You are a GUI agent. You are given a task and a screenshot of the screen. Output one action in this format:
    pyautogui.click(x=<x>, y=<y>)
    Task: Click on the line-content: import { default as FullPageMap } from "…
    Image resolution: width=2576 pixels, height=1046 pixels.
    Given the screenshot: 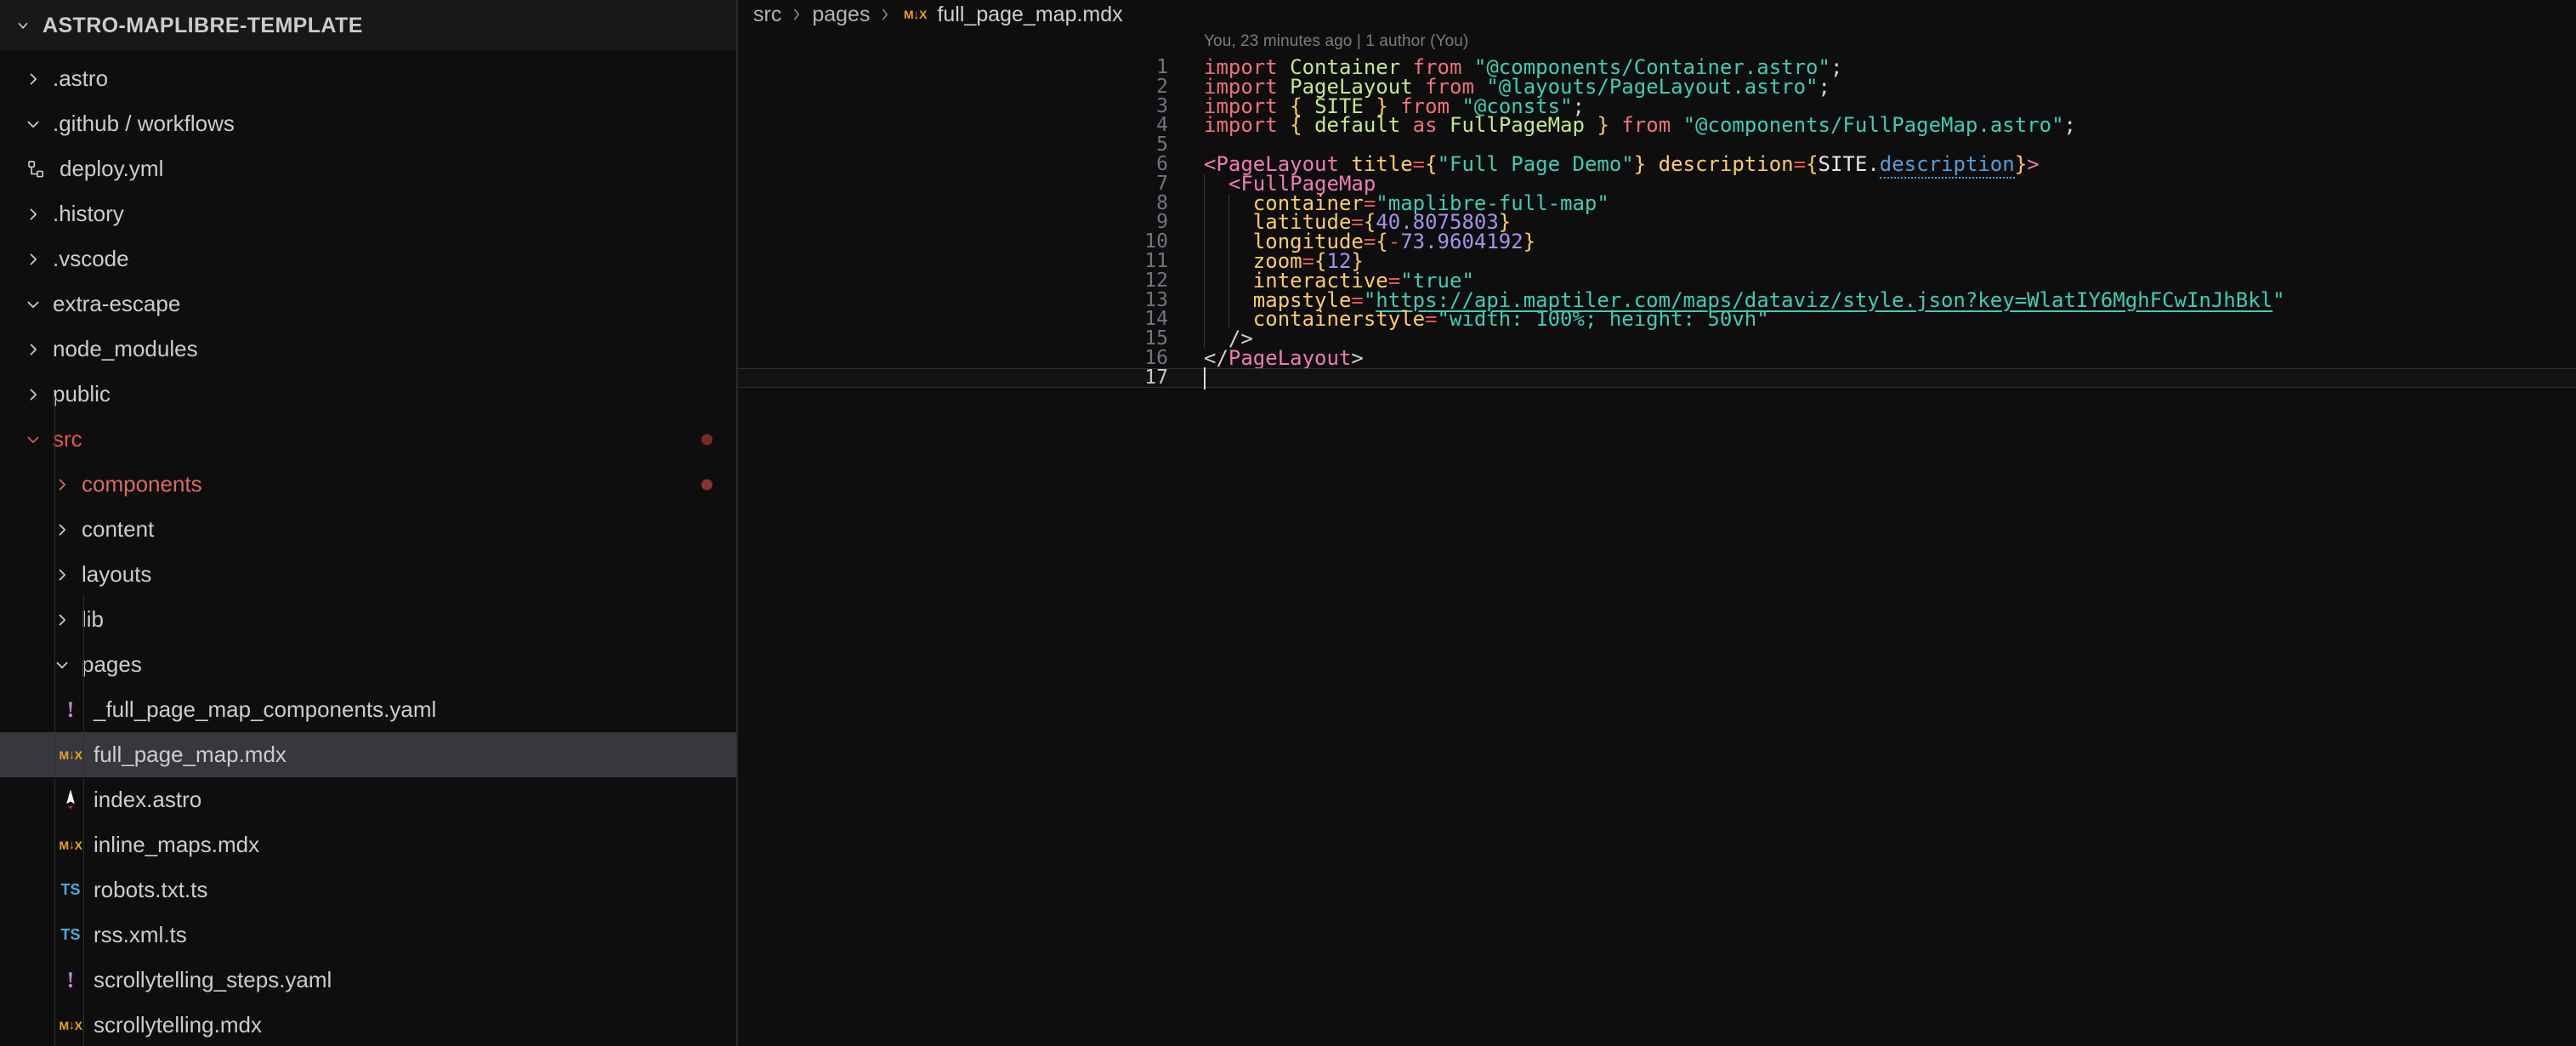 What is the action you would take?
    pyautogui.click(x=1882, y=125)
    